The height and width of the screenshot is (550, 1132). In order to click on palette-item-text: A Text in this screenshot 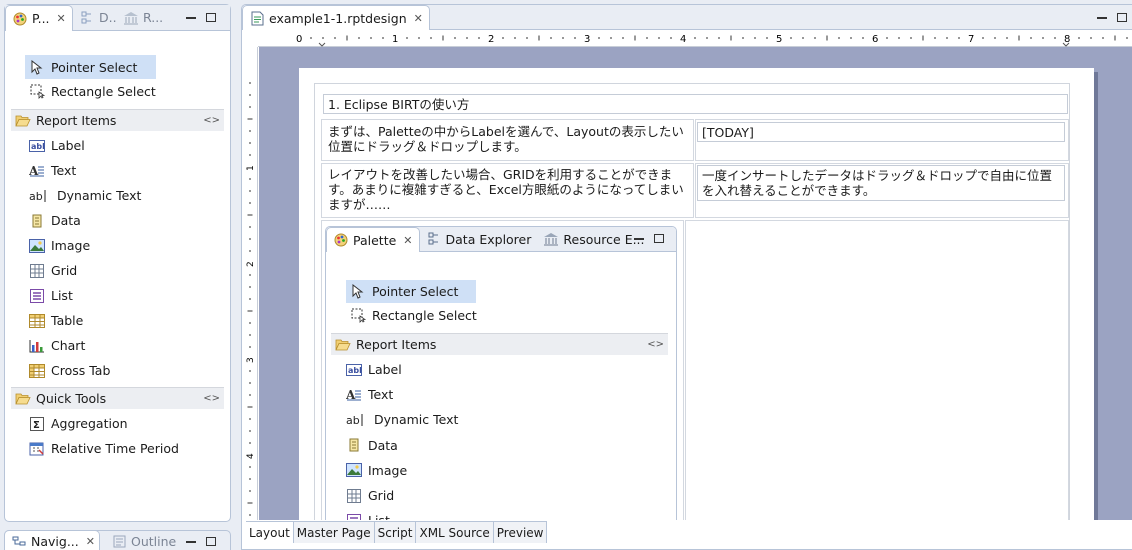, I will do `click(124, 170)`.